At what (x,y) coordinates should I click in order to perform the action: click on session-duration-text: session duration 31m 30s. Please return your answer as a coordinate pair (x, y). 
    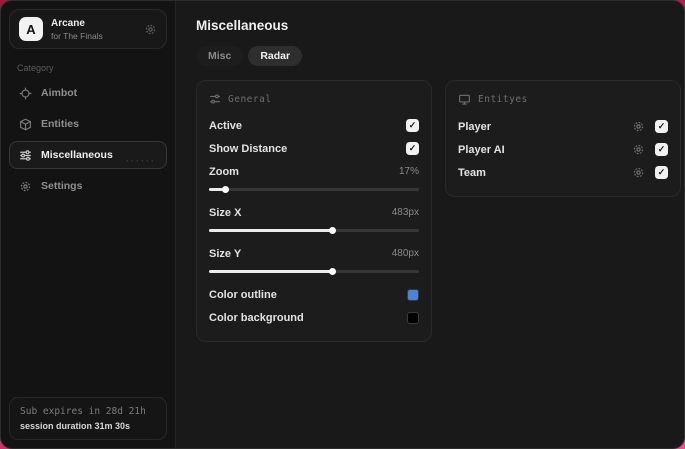
    Looking at the image, I should click on (75, 426).